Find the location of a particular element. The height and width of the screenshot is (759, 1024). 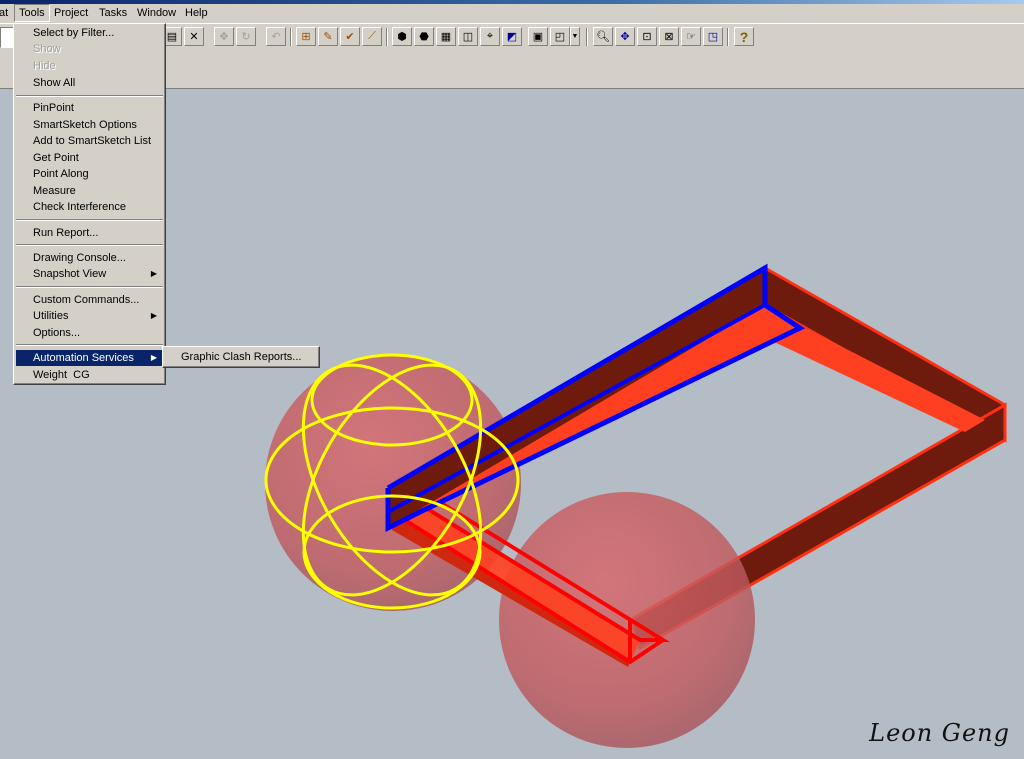

menu-bar: at Tools Project Tasks Window Help is located at coordinates (512, 14).